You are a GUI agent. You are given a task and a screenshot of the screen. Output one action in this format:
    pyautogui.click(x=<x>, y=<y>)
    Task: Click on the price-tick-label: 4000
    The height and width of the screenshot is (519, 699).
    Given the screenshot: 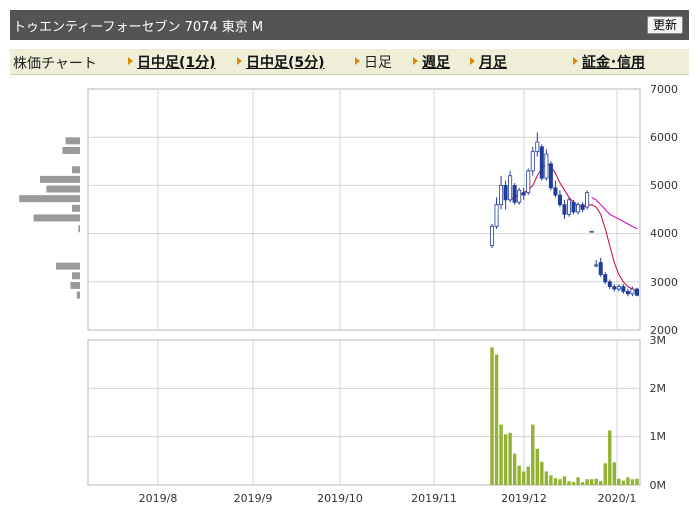 What is the action you would take?
    pyautogui.click(x=664, y=233)
    